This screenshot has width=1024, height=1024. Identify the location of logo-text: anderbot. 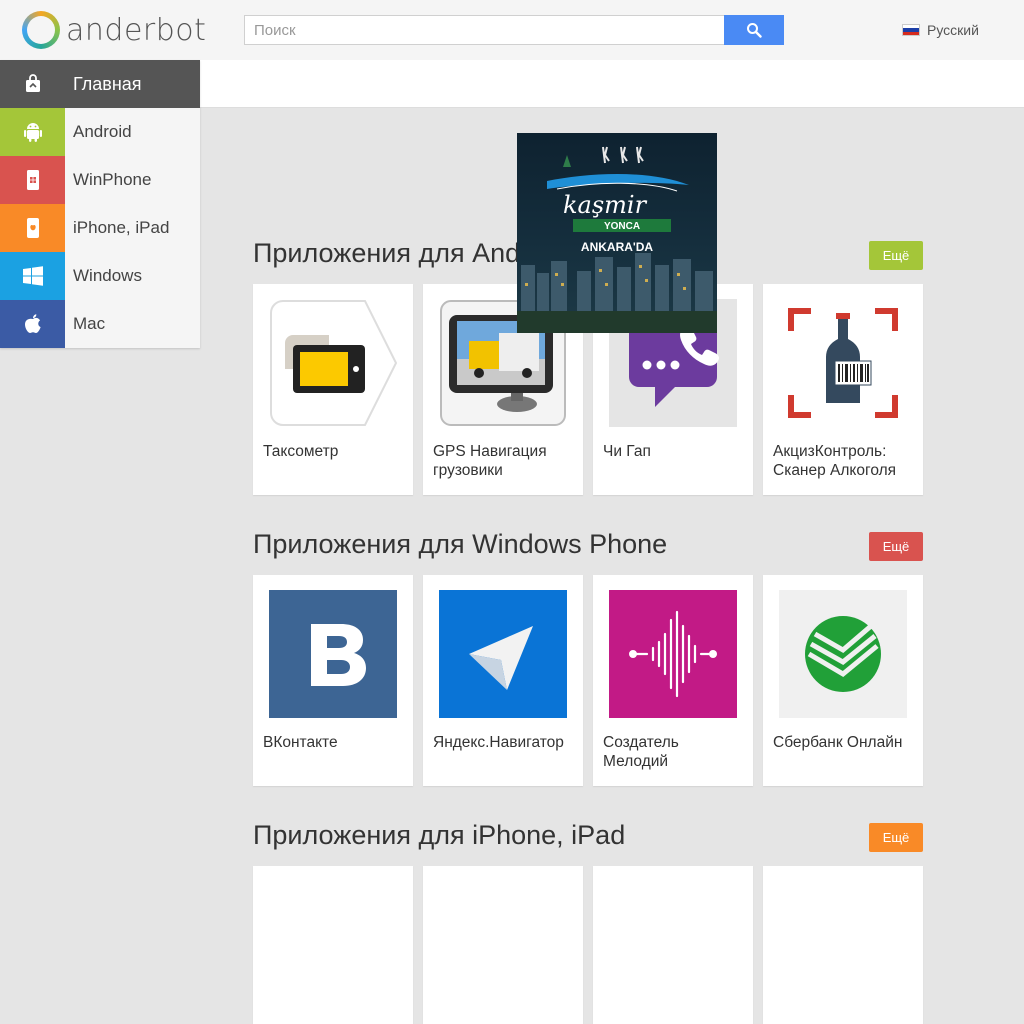
(136, 30).